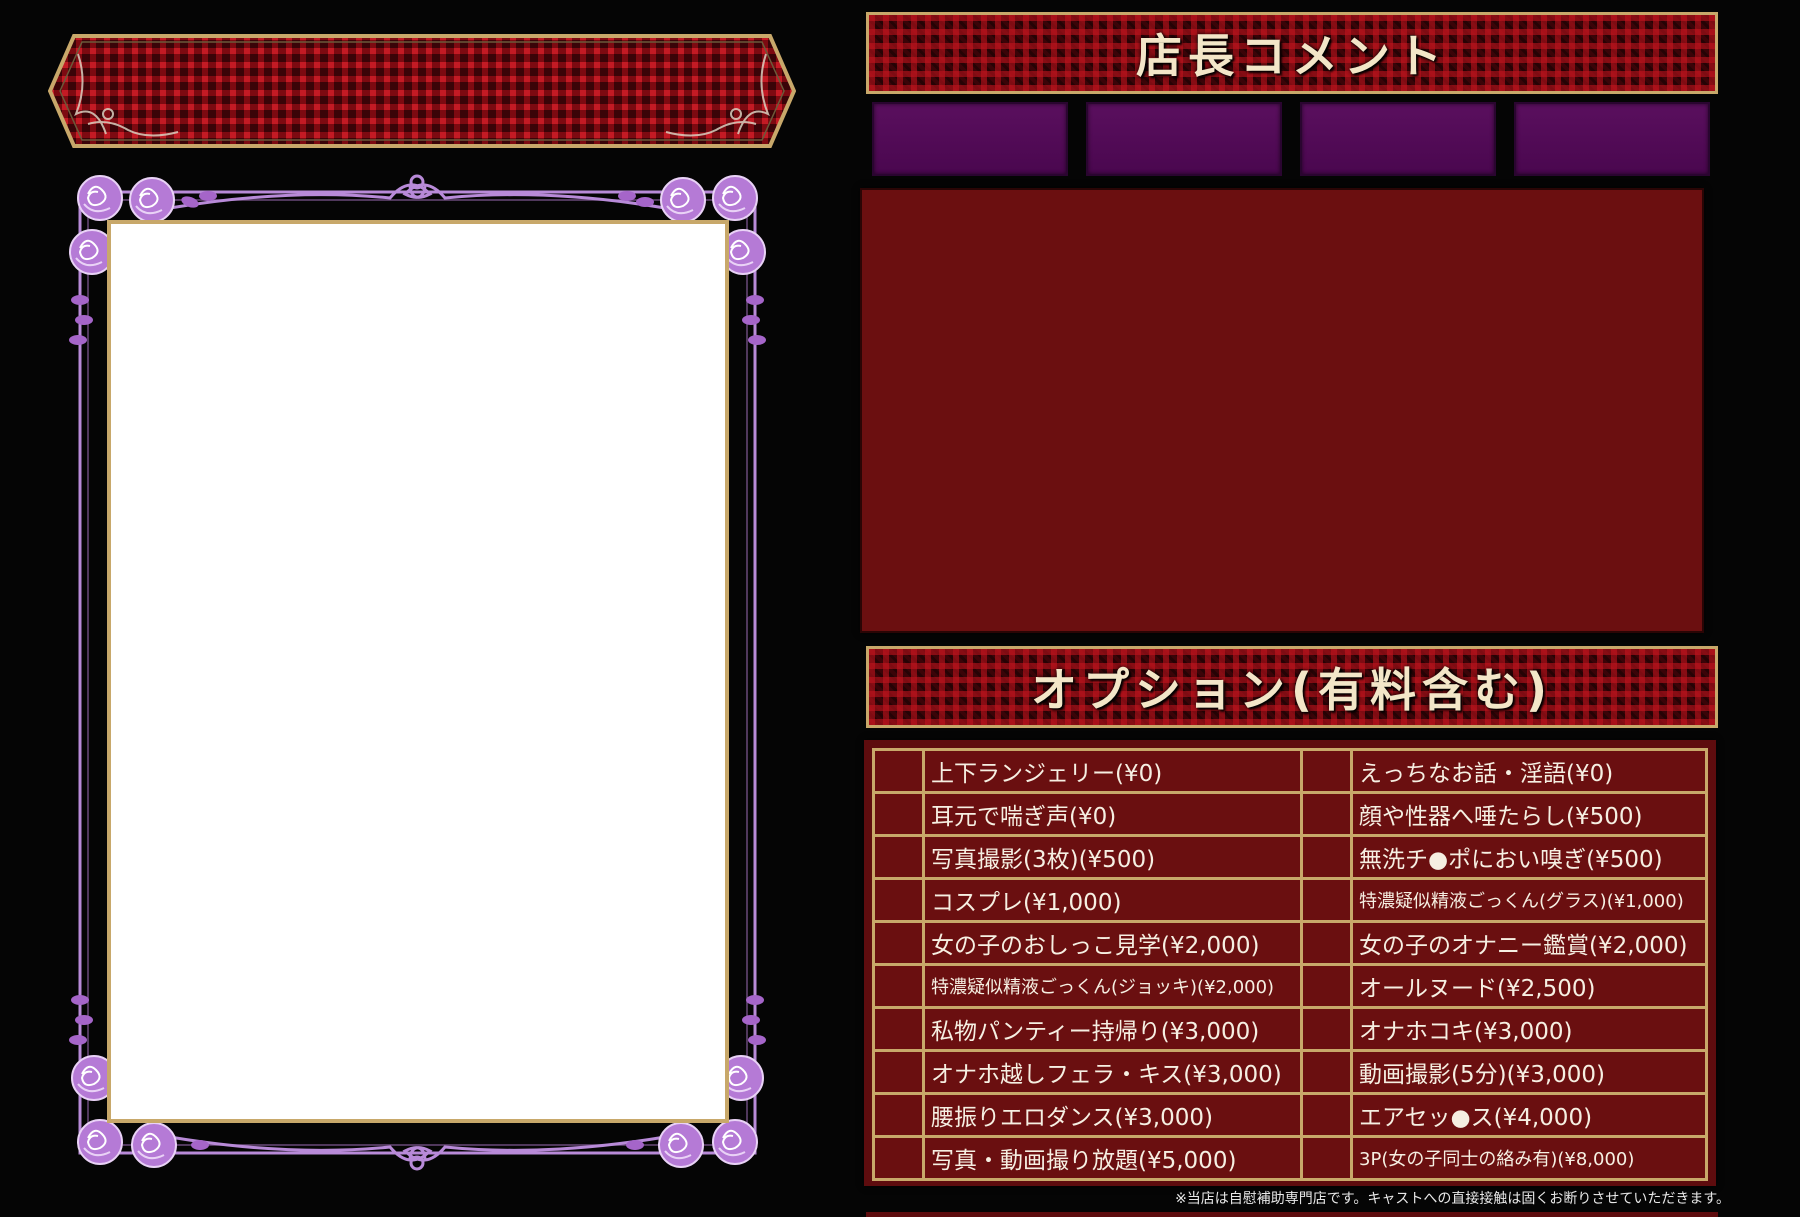 This screenshot has width=1800, height=1217. Describe the element at coordinates (1112, 857) in the screenshot. I see `option-cell: 写真撮影(3枚)(¥500)` at that location.